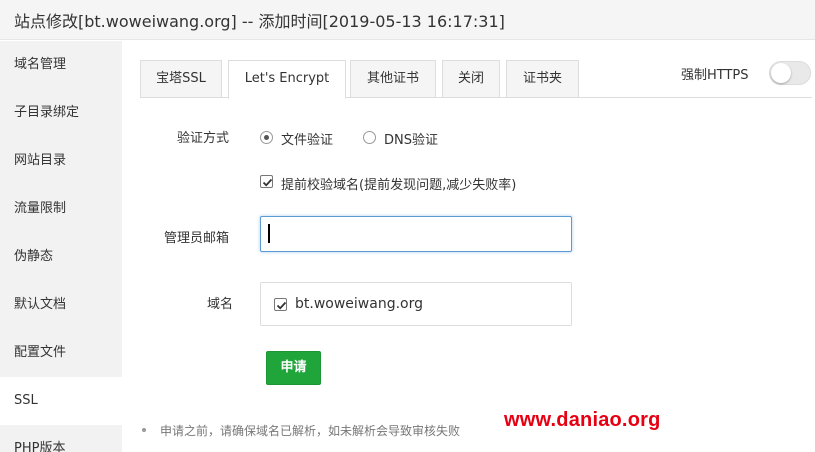  What do you see at coordinates (61, 161) in the screenshot?
I see `sidebar-item-site-directory: 网站目录` at bounding box center [61, 161].